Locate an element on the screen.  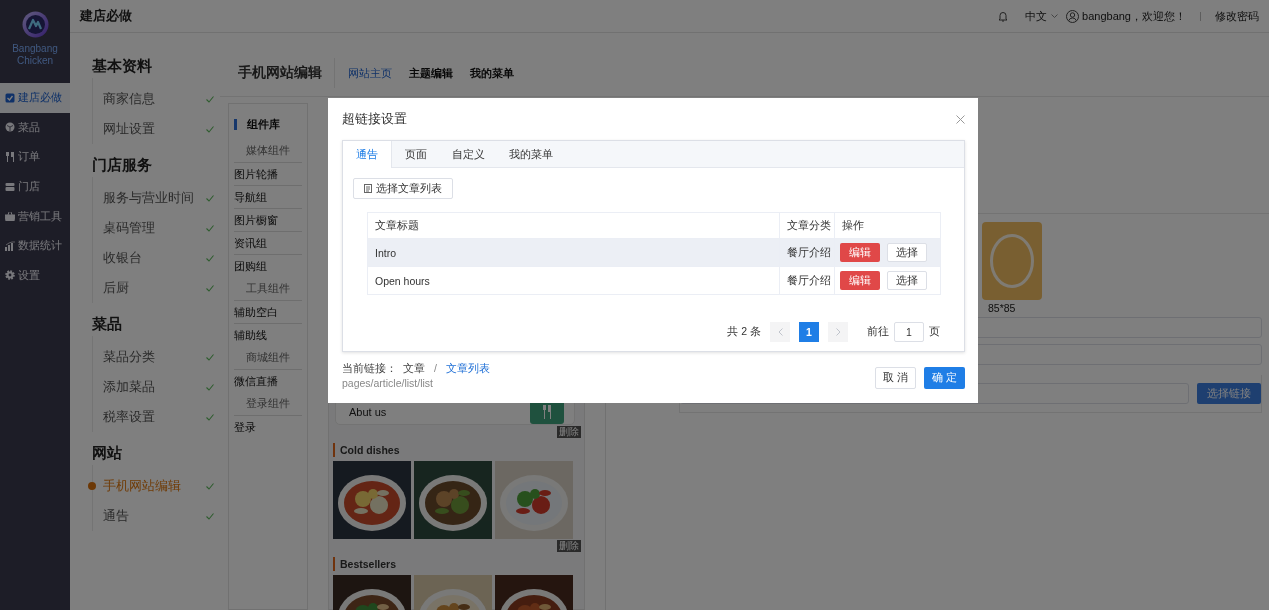
component-item: 登录 is located at coordinates (268, 427).